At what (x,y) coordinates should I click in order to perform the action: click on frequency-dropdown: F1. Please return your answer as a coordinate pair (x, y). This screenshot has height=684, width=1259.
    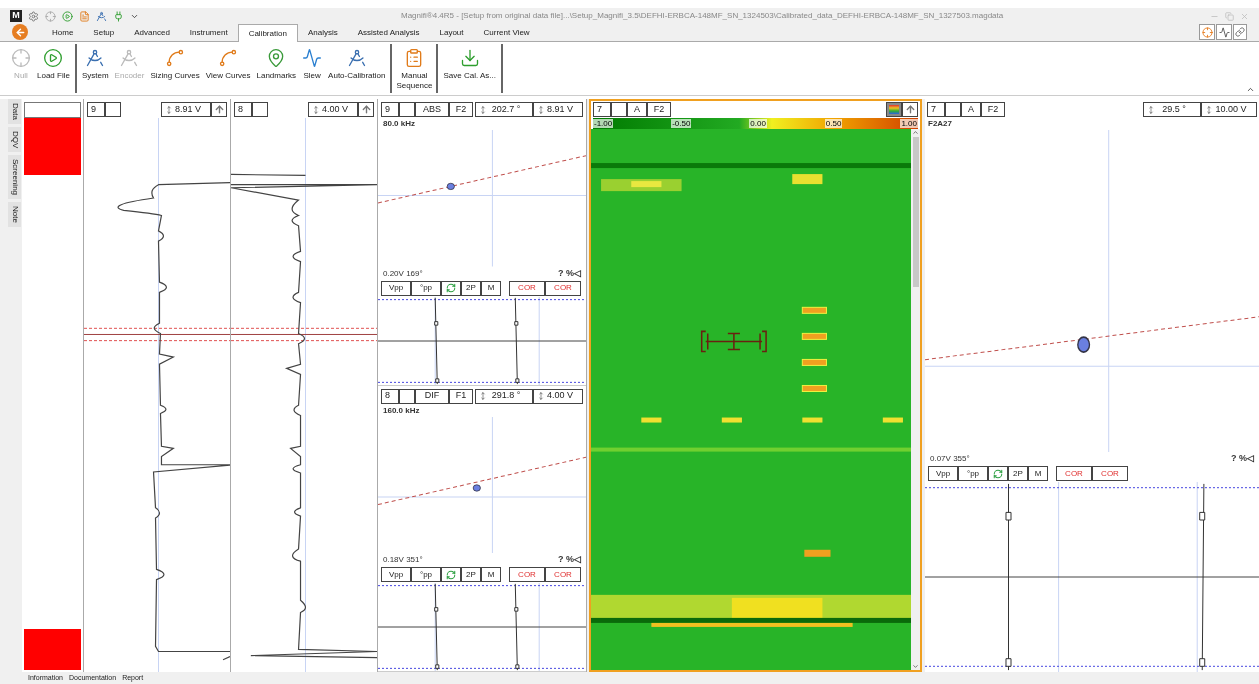
    Looking at the image, I should click on (461, 396).